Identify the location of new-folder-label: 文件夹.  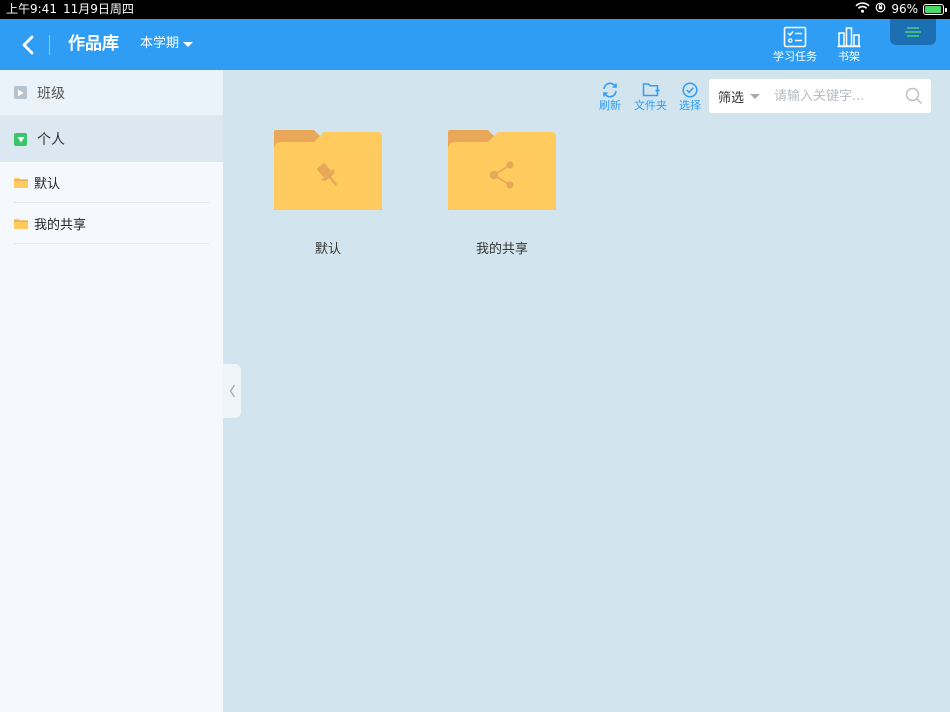
(650, 105).